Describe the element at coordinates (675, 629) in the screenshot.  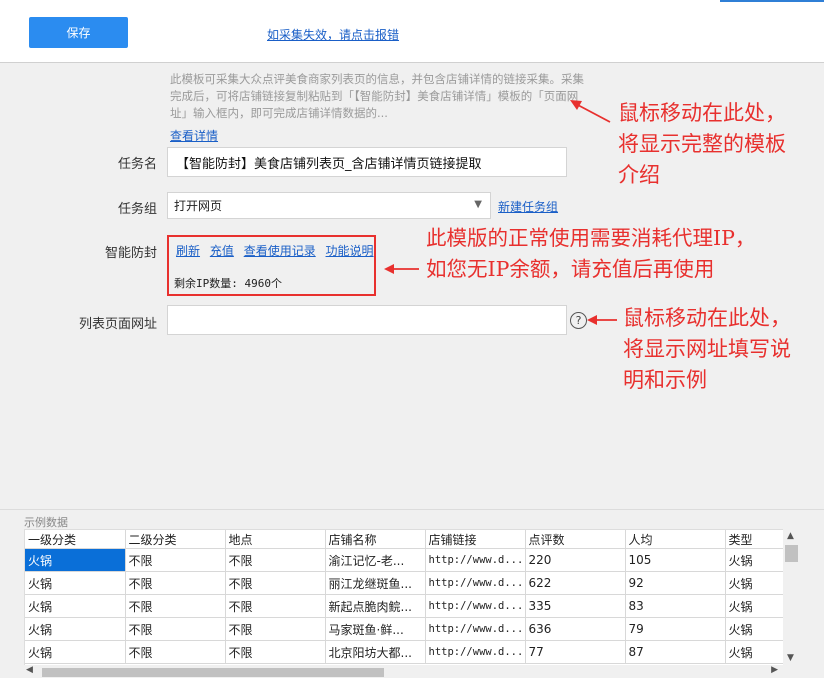
I see `table-cell: 79` at that location.